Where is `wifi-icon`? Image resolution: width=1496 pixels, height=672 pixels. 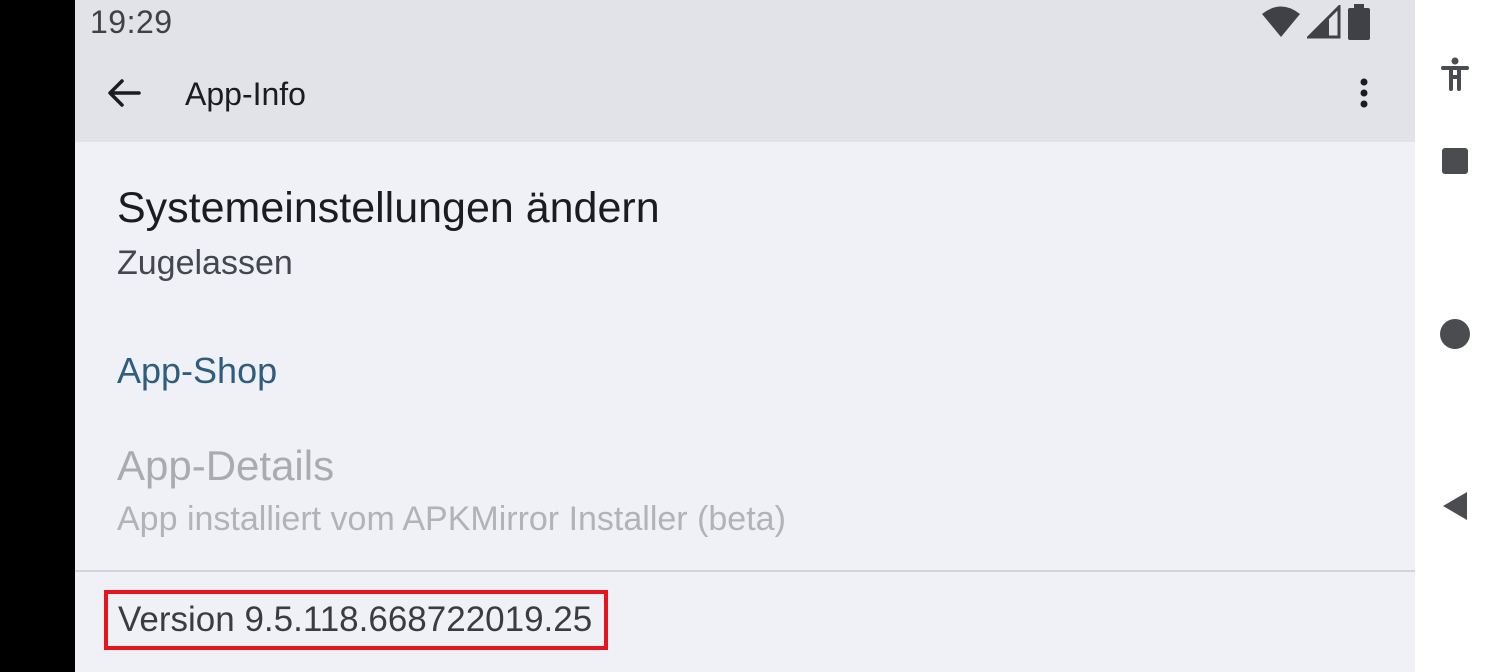 wifi-icon is located at coordinates (1281, 24).